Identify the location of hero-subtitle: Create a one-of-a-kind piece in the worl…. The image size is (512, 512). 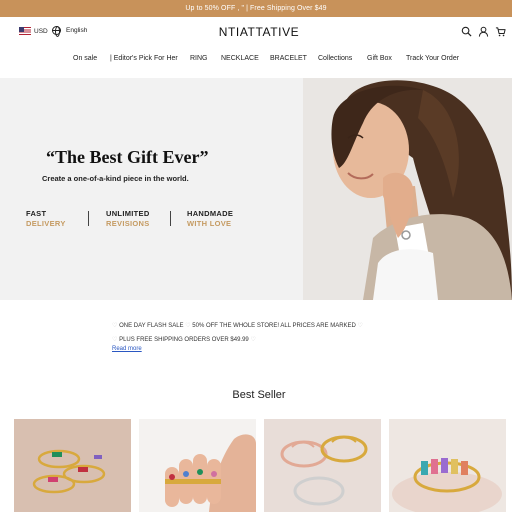
(115, 178).